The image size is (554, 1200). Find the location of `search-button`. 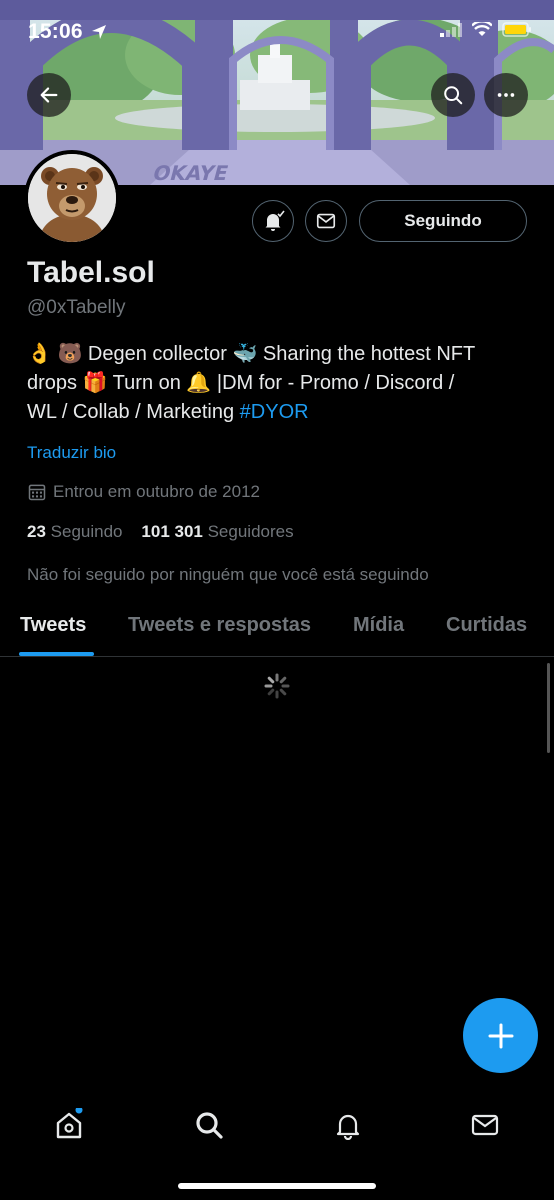

search-button is located at coordinates (453, 95).